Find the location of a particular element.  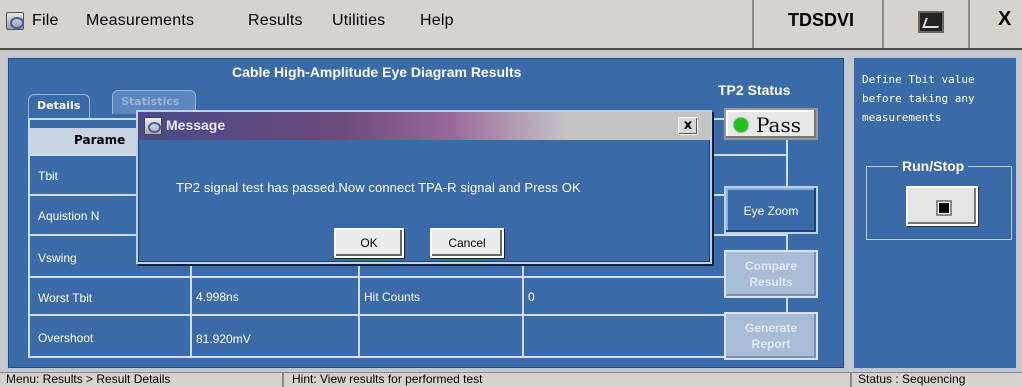

compare-results-label-2: Results is located at coordinates (771, 282).